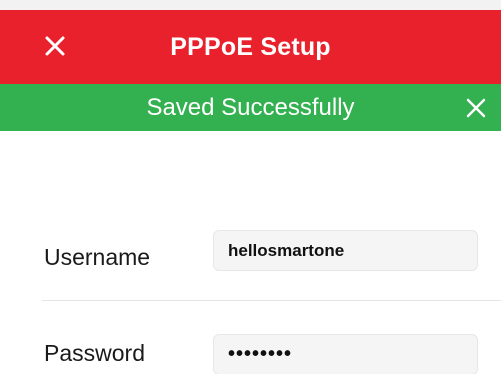 The image size is (501, 374). I want to click on username-label: Username, so click(97, 257).